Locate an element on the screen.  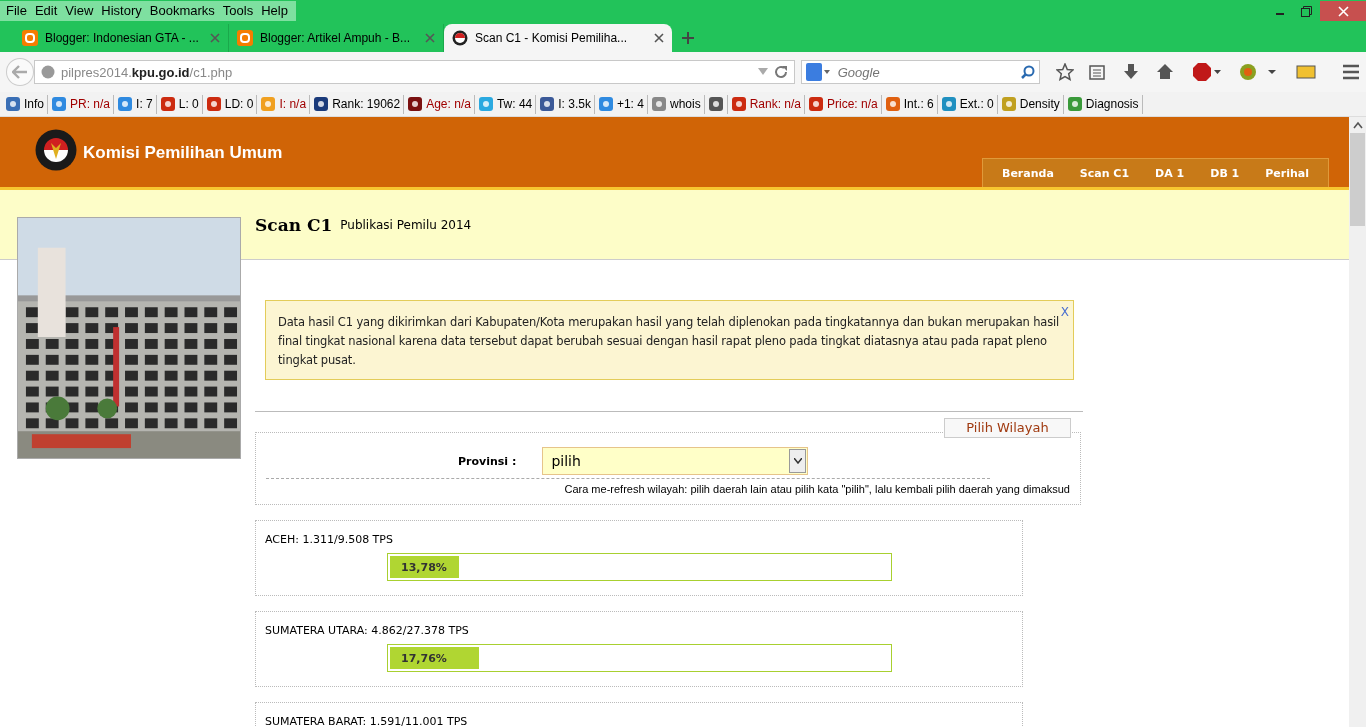
download-icon is located at coordinates (1131, 72).